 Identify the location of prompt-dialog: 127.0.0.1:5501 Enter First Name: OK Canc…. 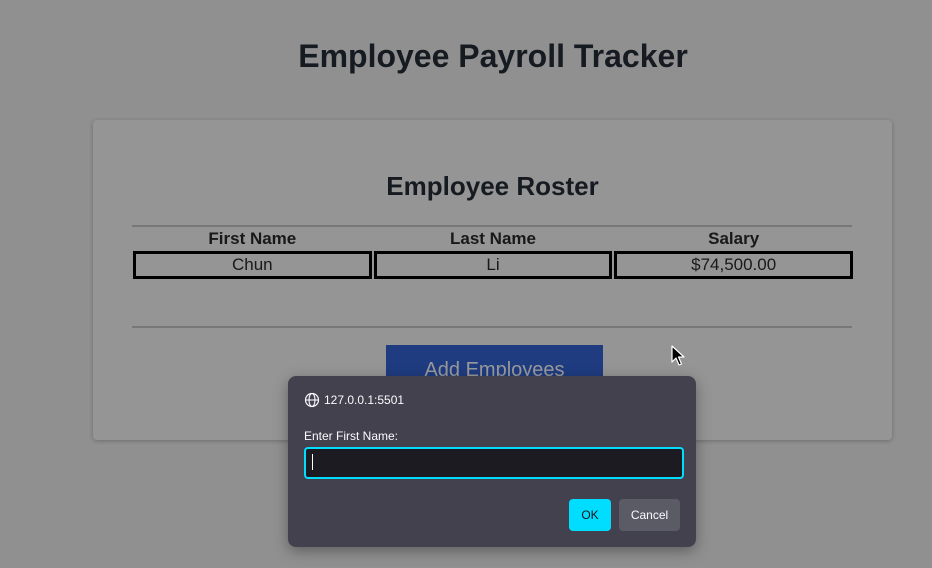
(492, 461).